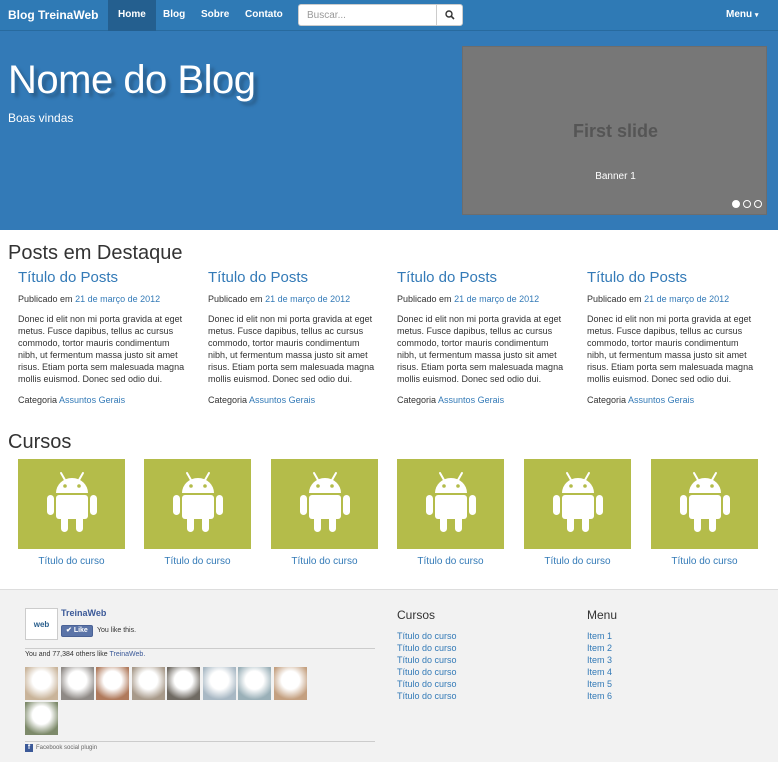 Image resolution: width=778 pixels, height=762 pixels. What do you see at coordinates (41, 624) in the screenshot?
I see `treinaweb-logo: web` at bounding box center [41, 624].